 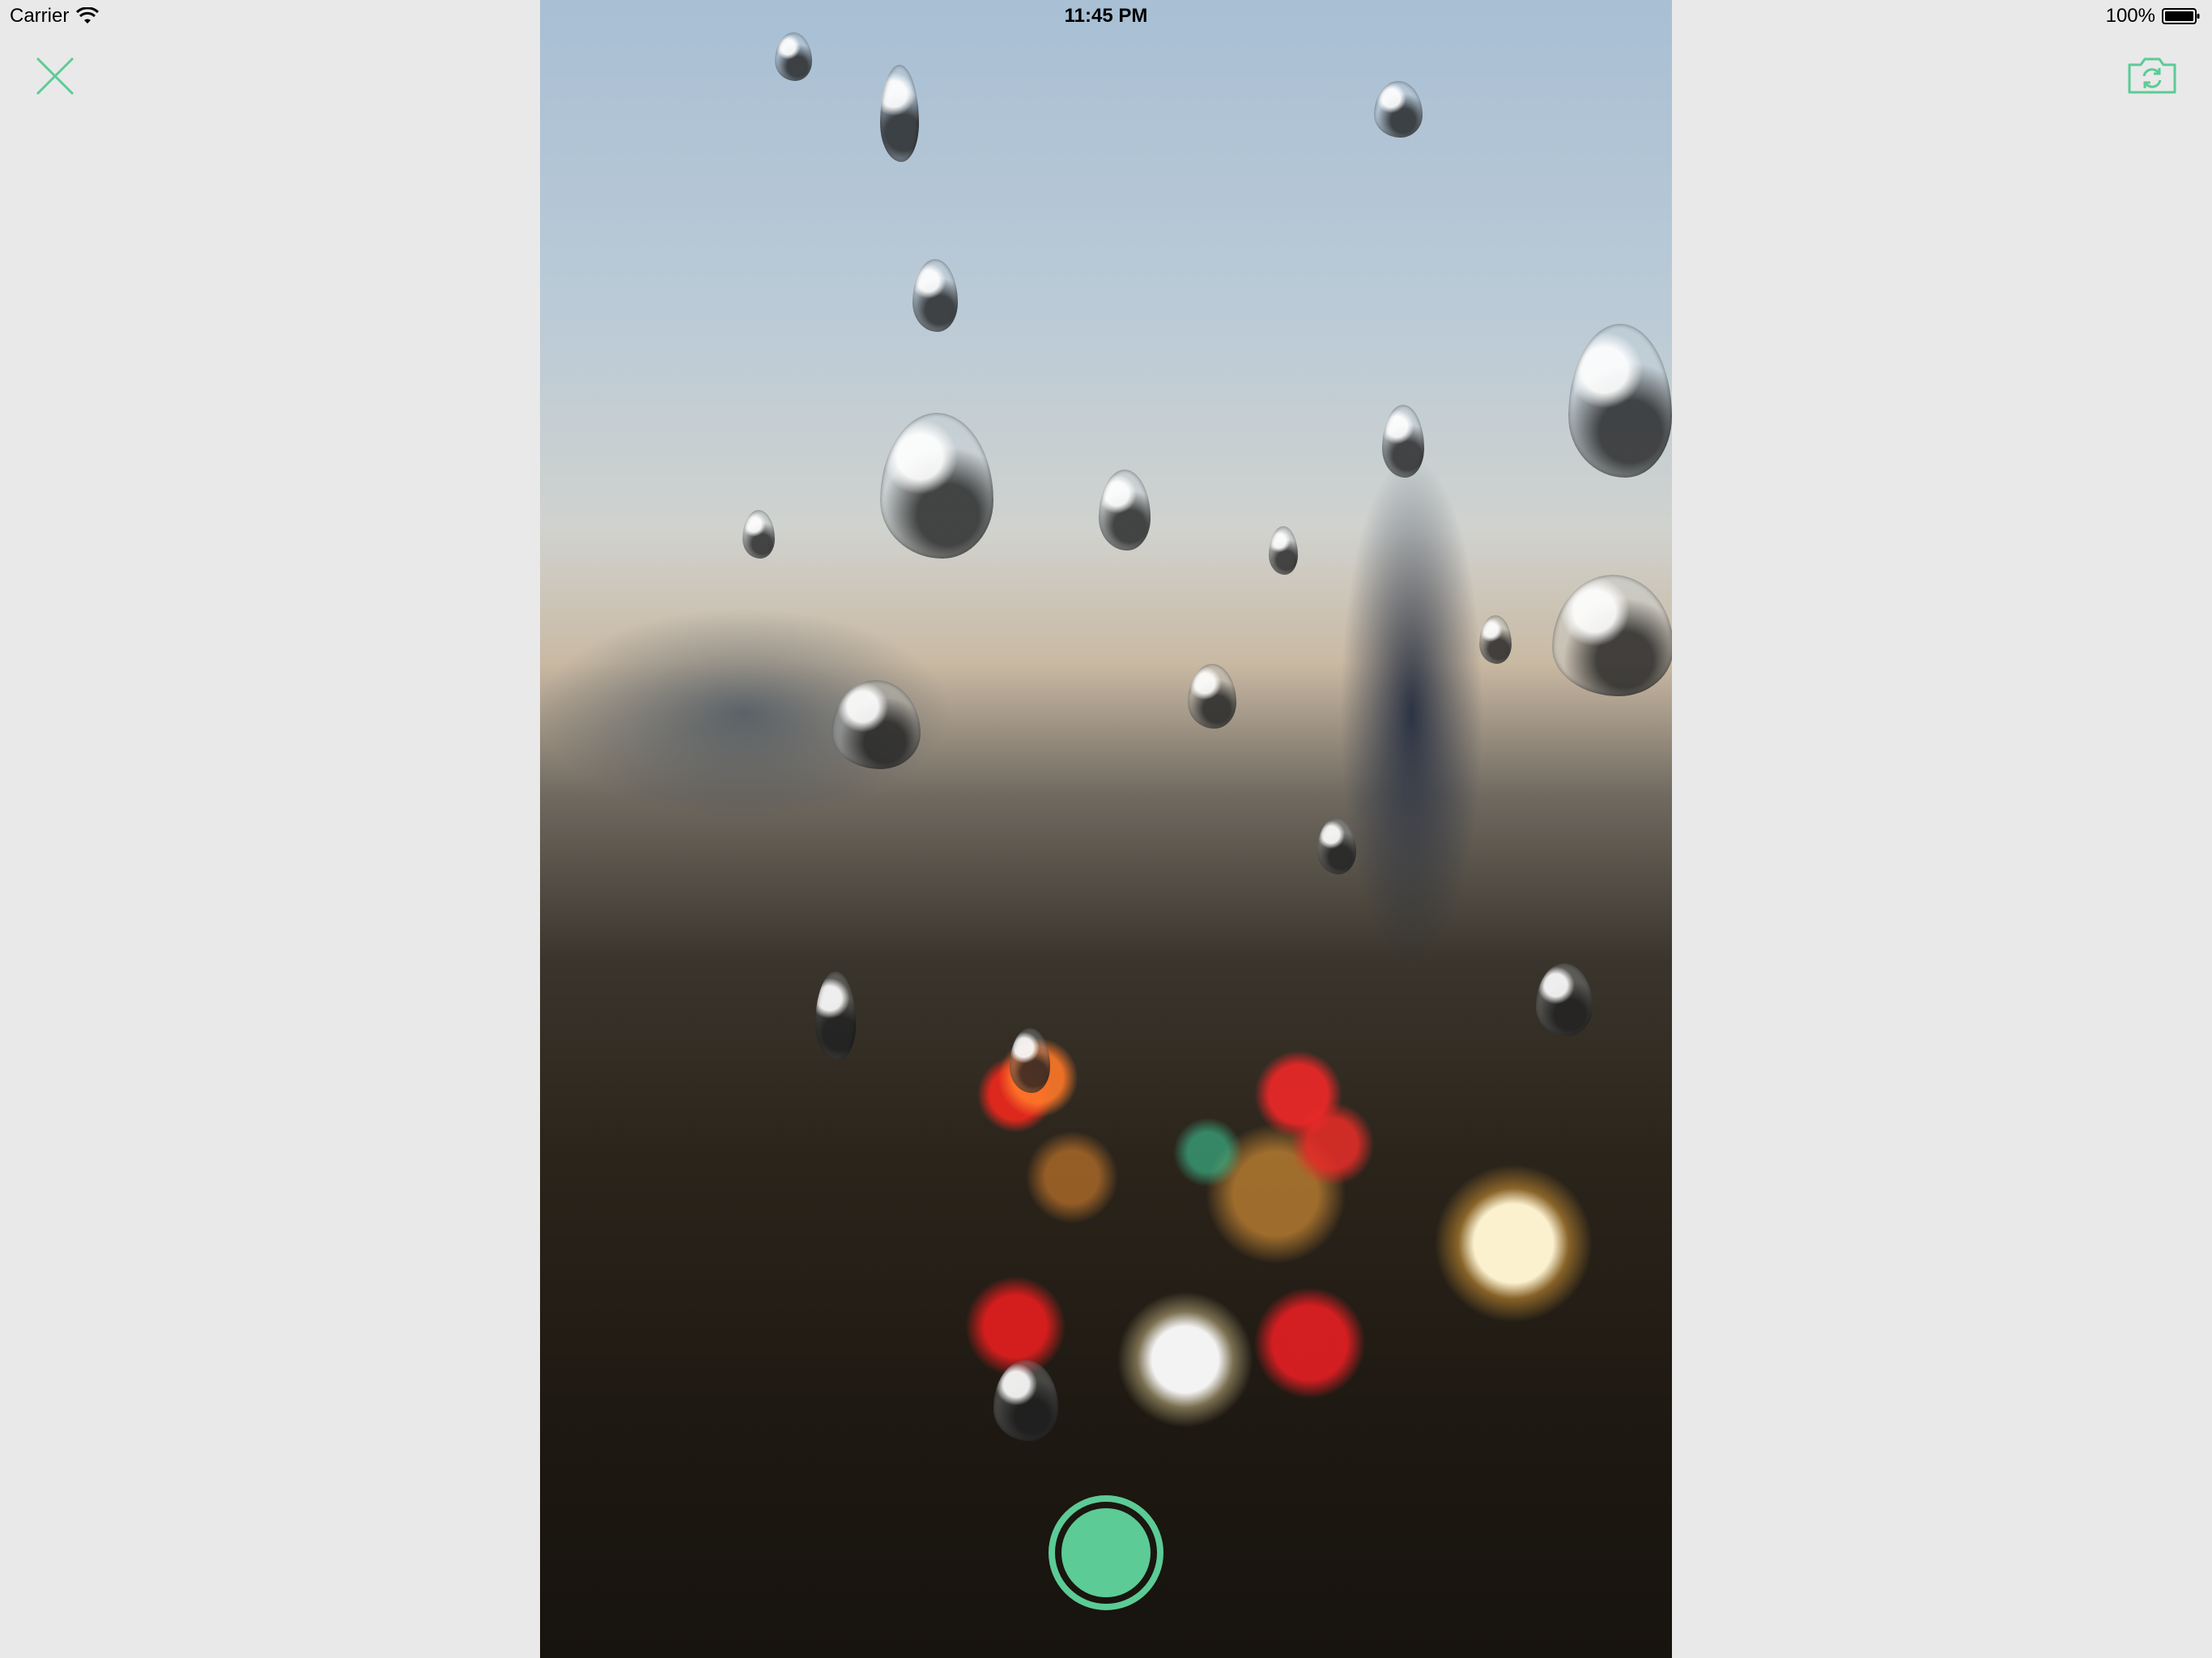 I want to click on battery-icon, so click(x=2181, y=16).